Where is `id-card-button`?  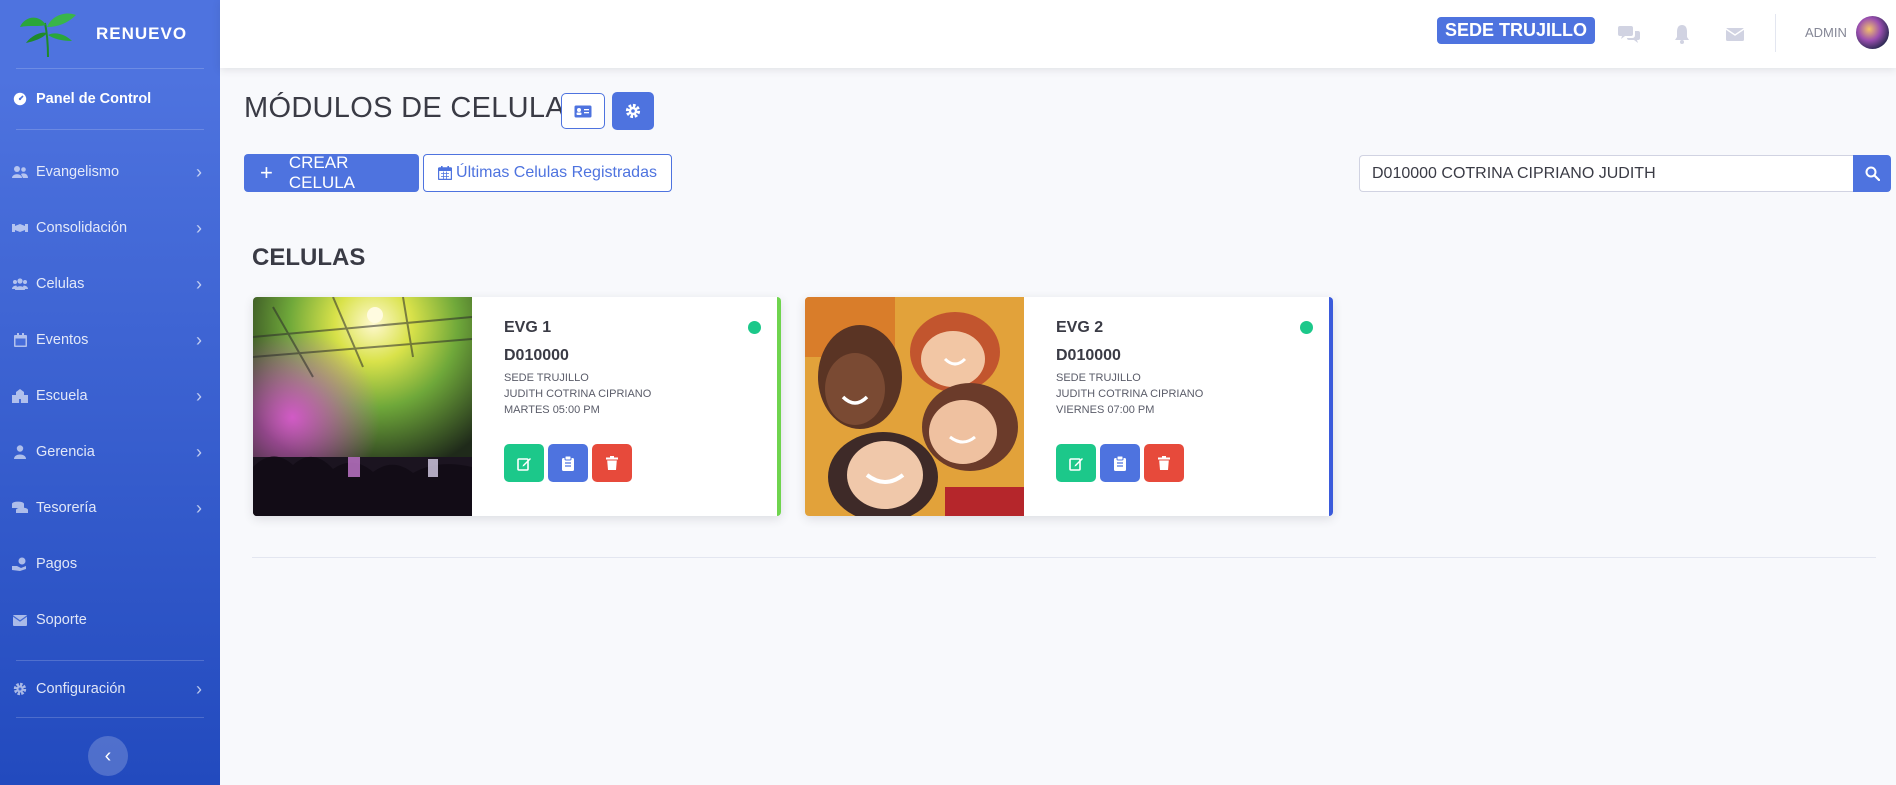
id-card-button is located at coordinates (583, 111).